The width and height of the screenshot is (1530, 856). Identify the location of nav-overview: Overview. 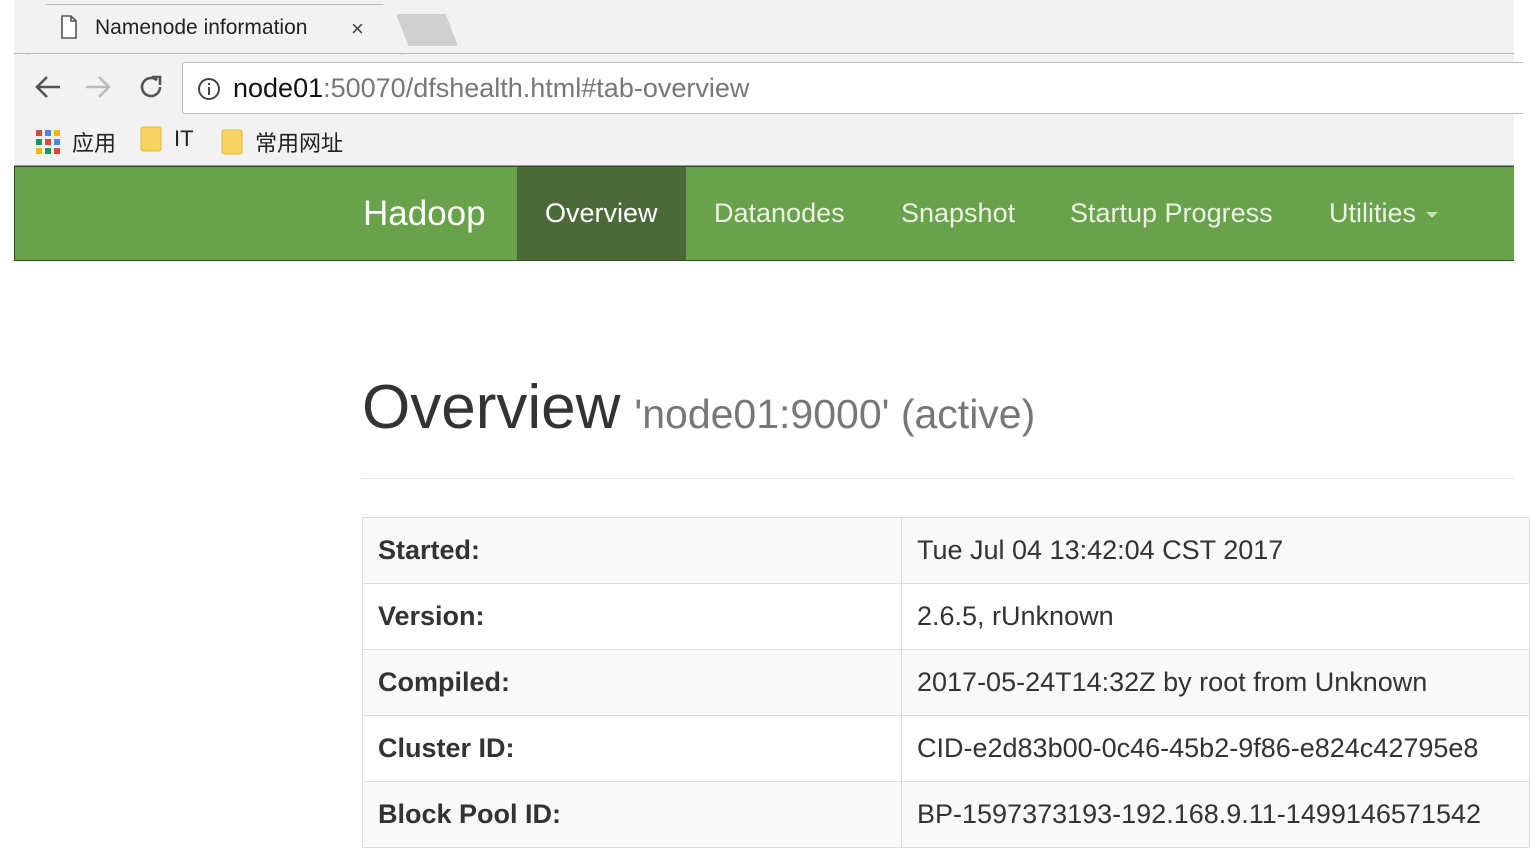
(601, 213).